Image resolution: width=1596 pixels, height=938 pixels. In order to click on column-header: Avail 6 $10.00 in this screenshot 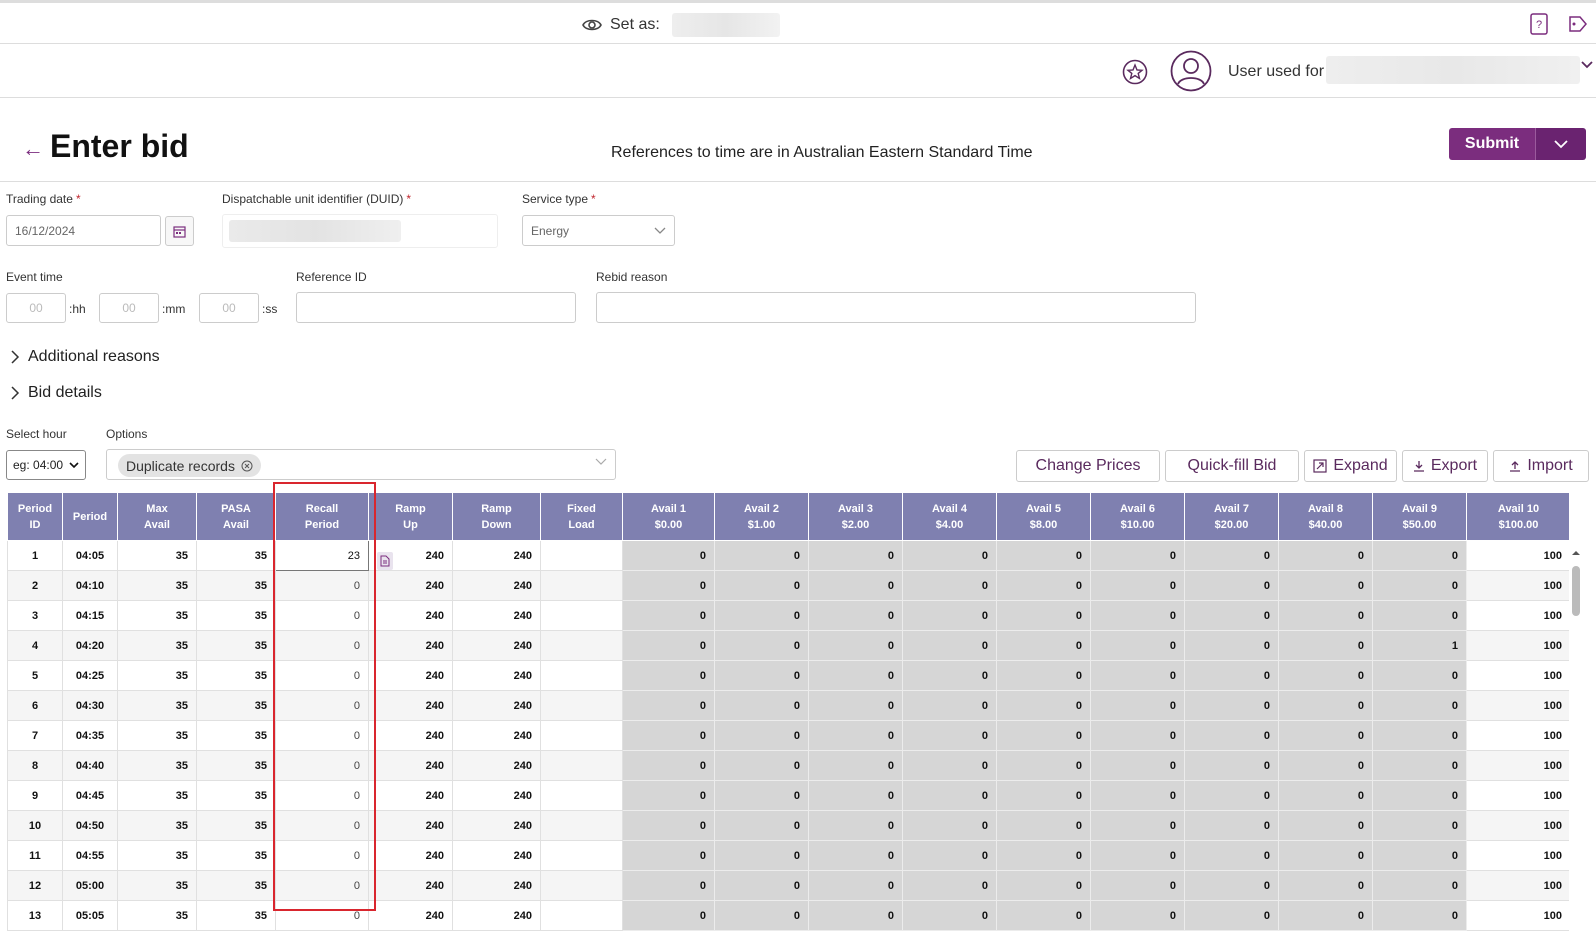, I will do `click(1137, 516)`.